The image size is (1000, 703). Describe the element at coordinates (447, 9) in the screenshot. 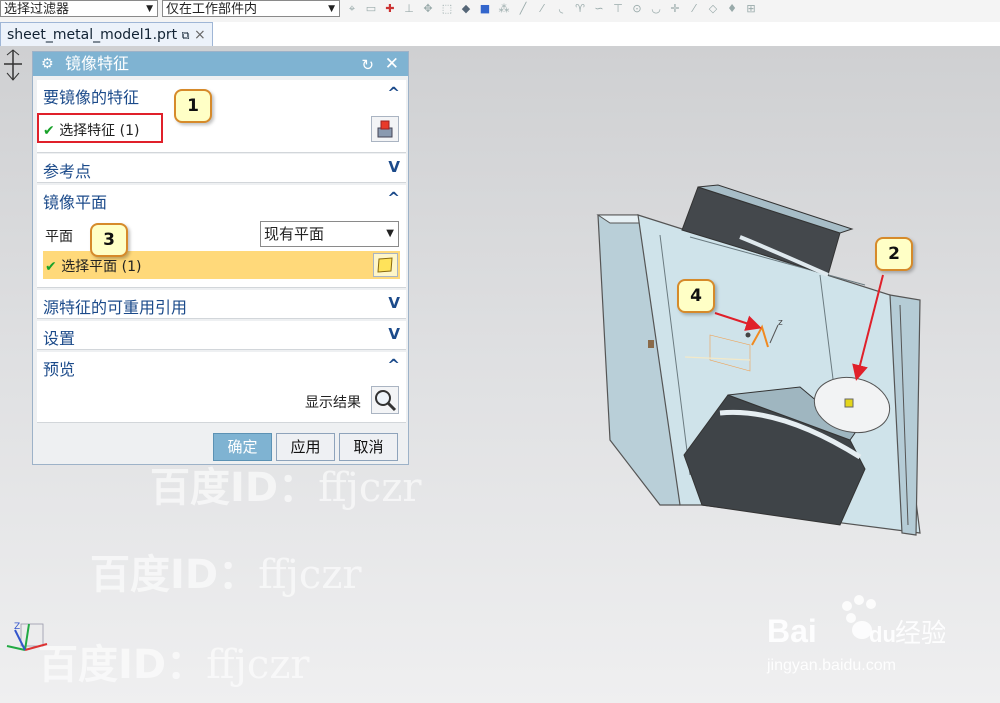

I see `box-icon: ⬚` at that location.